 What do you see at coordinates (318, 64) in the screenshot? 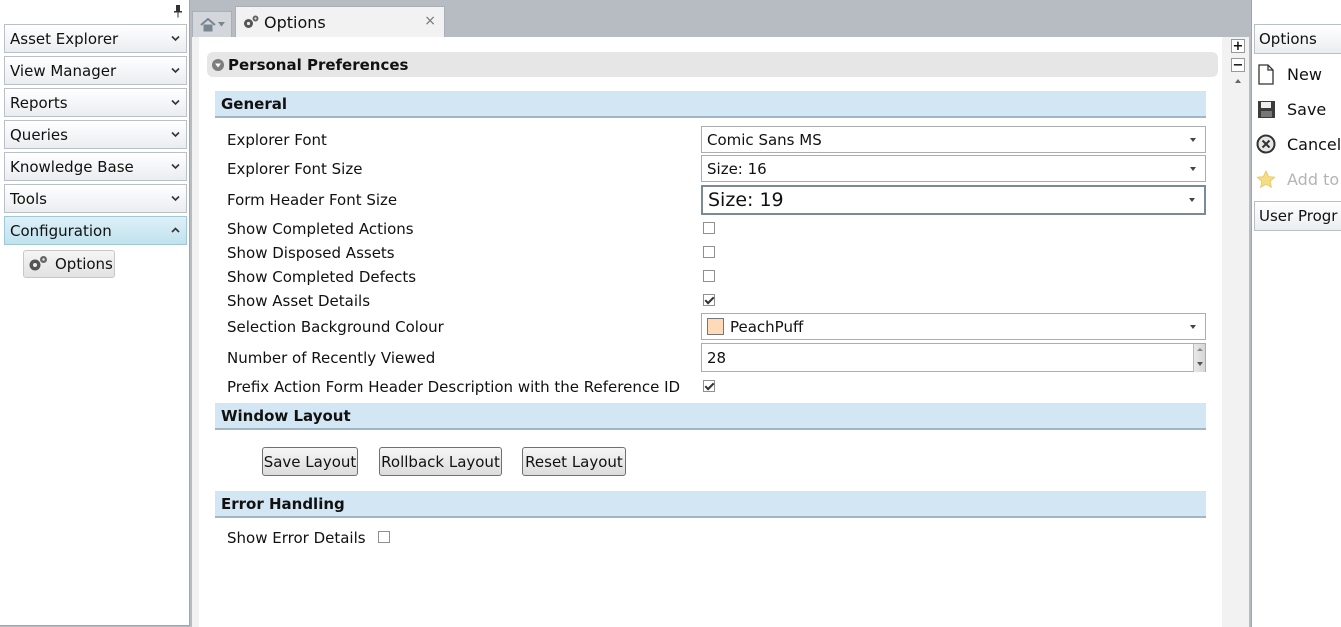
I see `section-title: Personal Preferences` at bounding box center [318, 64].